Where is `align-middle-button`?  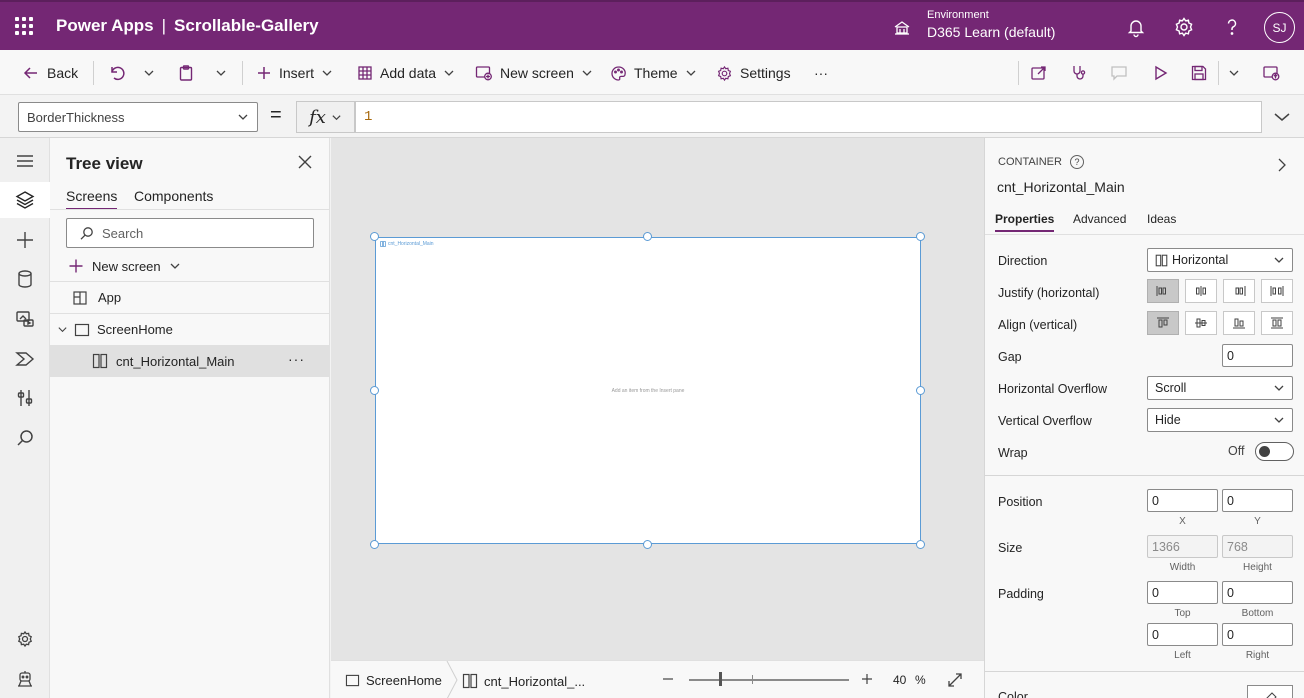 align-middle-button is located at coordinates (1201, 323).